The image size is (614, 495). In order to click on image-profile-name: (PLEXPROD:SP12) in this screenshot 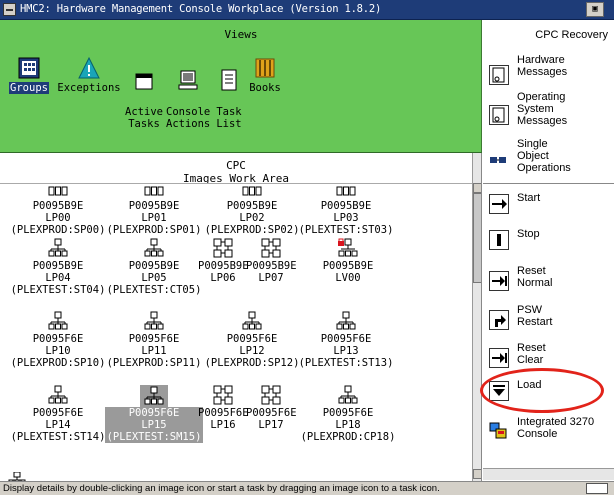, I will do `click(252, 363)`.